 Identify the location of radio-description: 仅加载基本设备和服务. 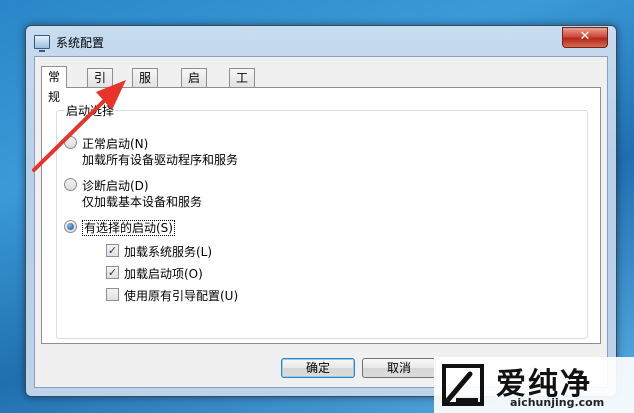
(142, 202).